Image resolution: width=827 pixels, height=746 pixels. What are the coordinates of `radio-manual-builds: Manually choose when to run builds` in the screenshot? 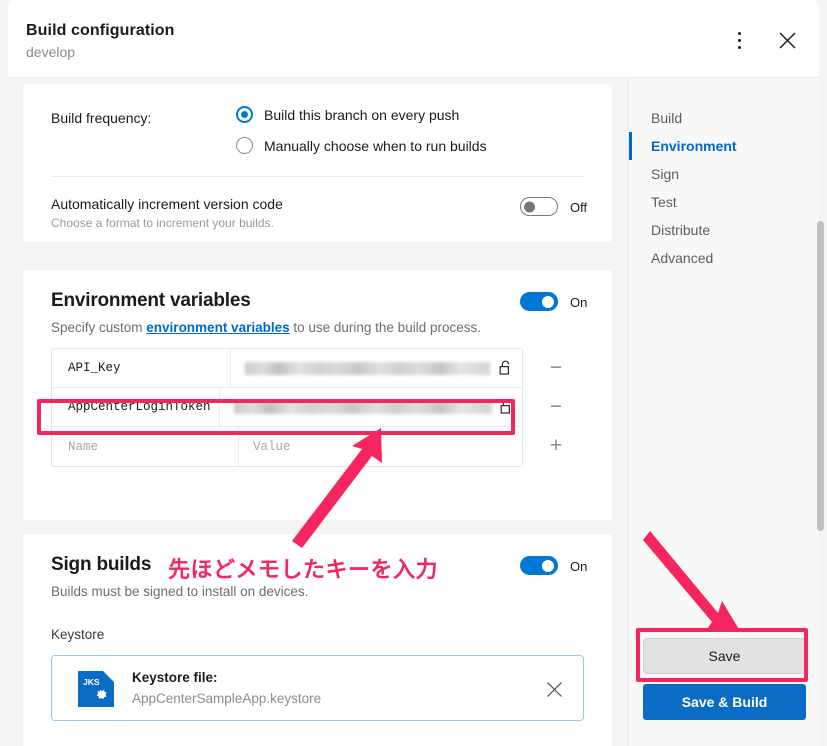 It's located at (361, 145).